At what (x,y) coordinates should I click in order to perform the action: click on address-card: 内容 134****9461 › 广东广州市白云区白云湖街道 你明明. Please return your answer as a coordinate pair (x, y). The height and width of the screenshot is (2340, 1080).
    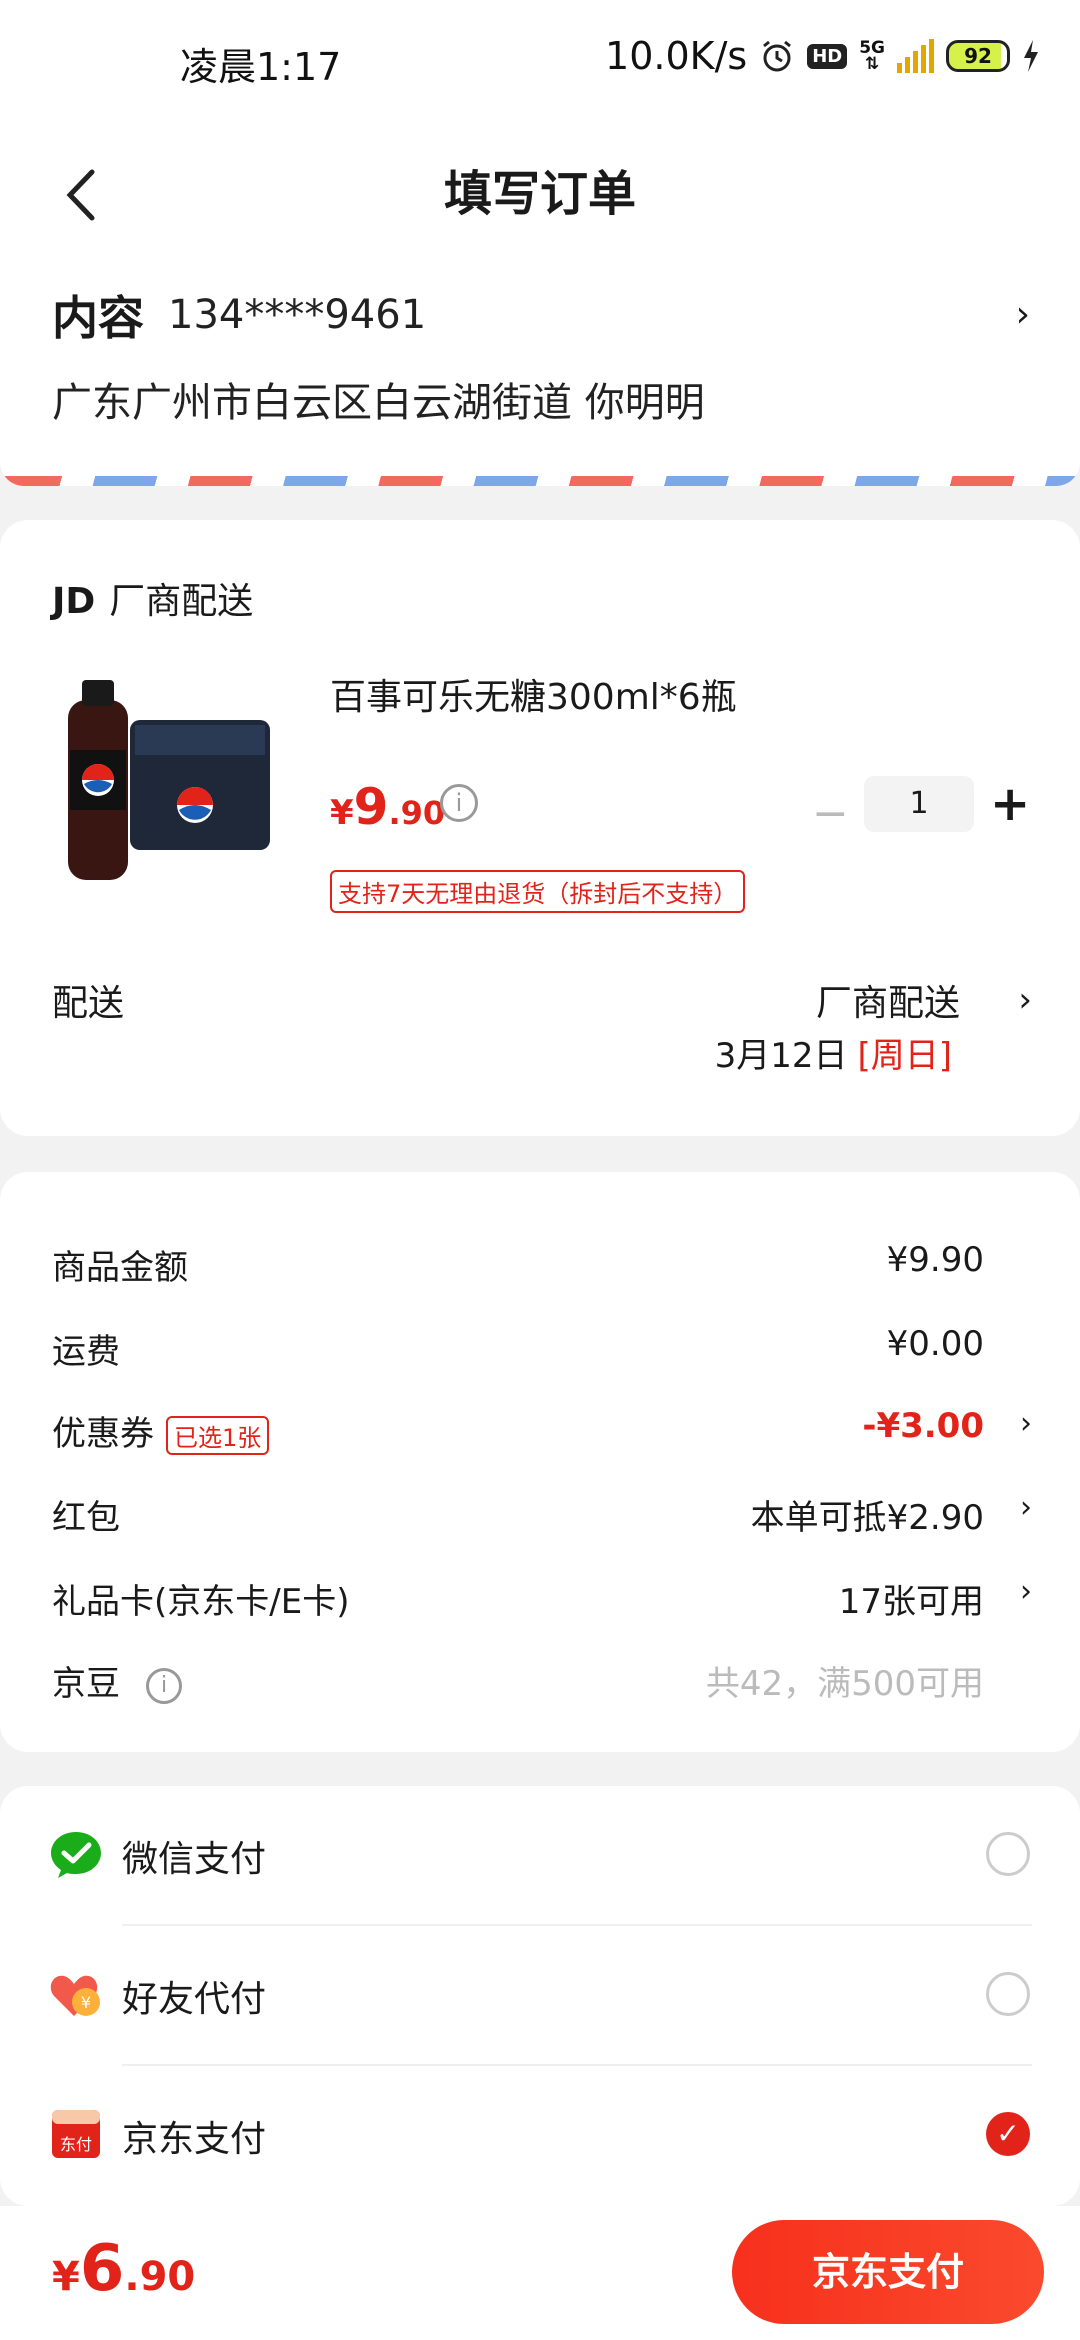
    Looking at the image, I should click on (540, 363).